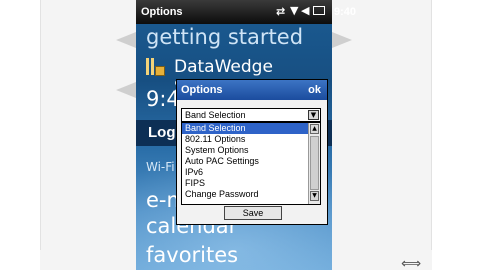  Describe the element at coordinates (224, 37) in the screenshot. I see `getting-started-item: getting started` at that location.